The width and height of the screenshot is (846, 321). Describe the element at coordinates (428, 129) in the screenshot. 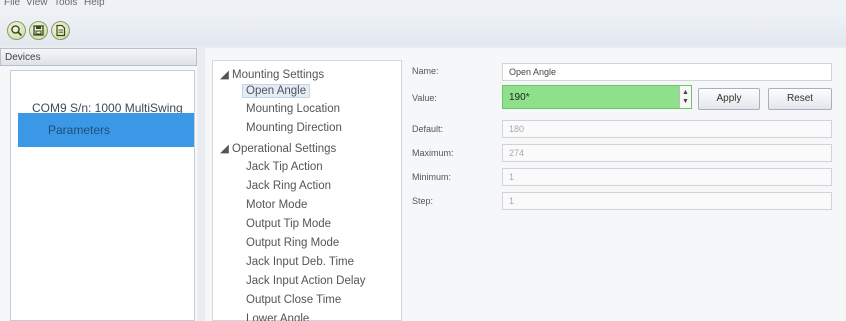

I see `default-label: Default:` at that location.